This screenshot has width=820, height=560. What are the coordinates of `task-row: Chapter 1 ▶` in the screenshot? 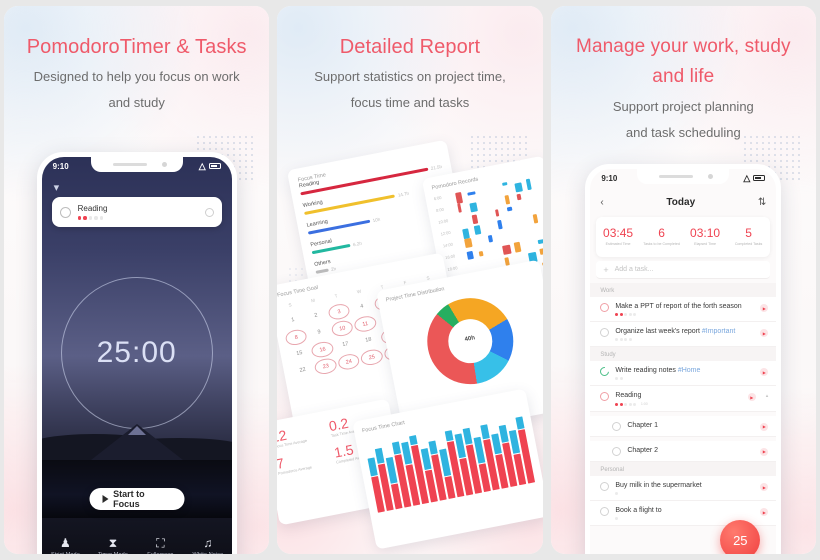 It's located at (683, 426).